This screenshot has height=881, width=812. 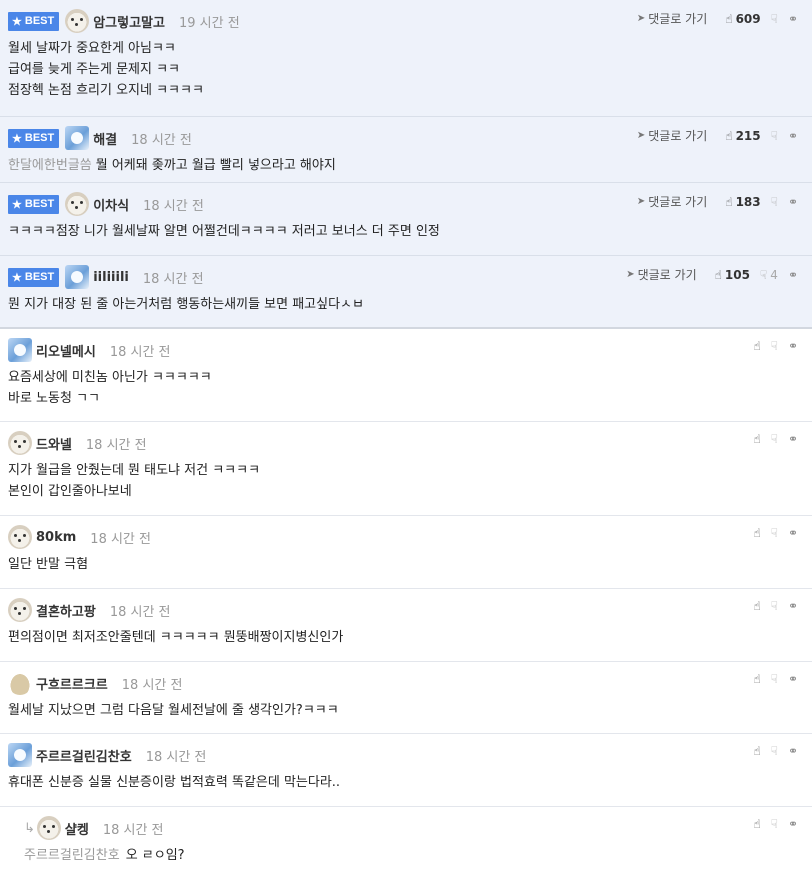 What do you see at coordinates (134, 470) in the screenshot?
I see `comment-line: 지가 월급을 안줬는데 뭔 태도냐 저건 ㅋㅋㅋㅋ` at bounding box center [134, 470].